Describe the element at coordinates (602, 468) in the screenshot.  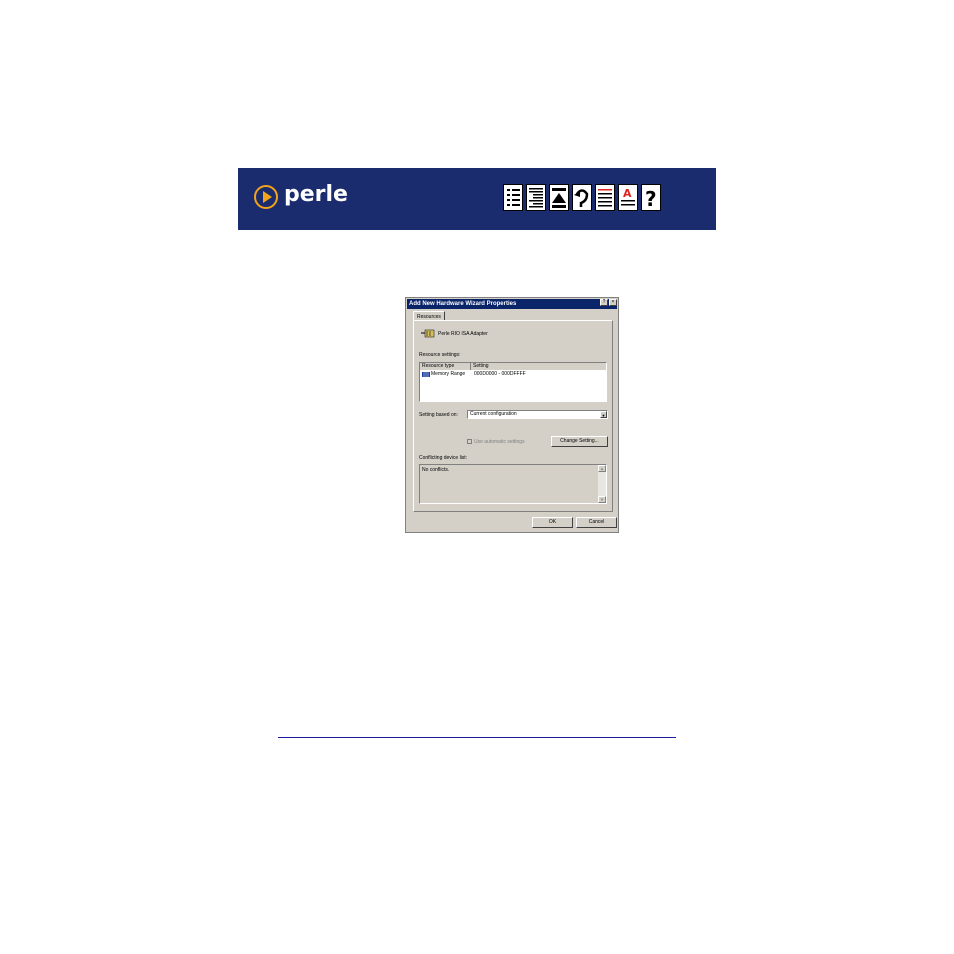
I see `scroll-up-icon: ▲` at that location.